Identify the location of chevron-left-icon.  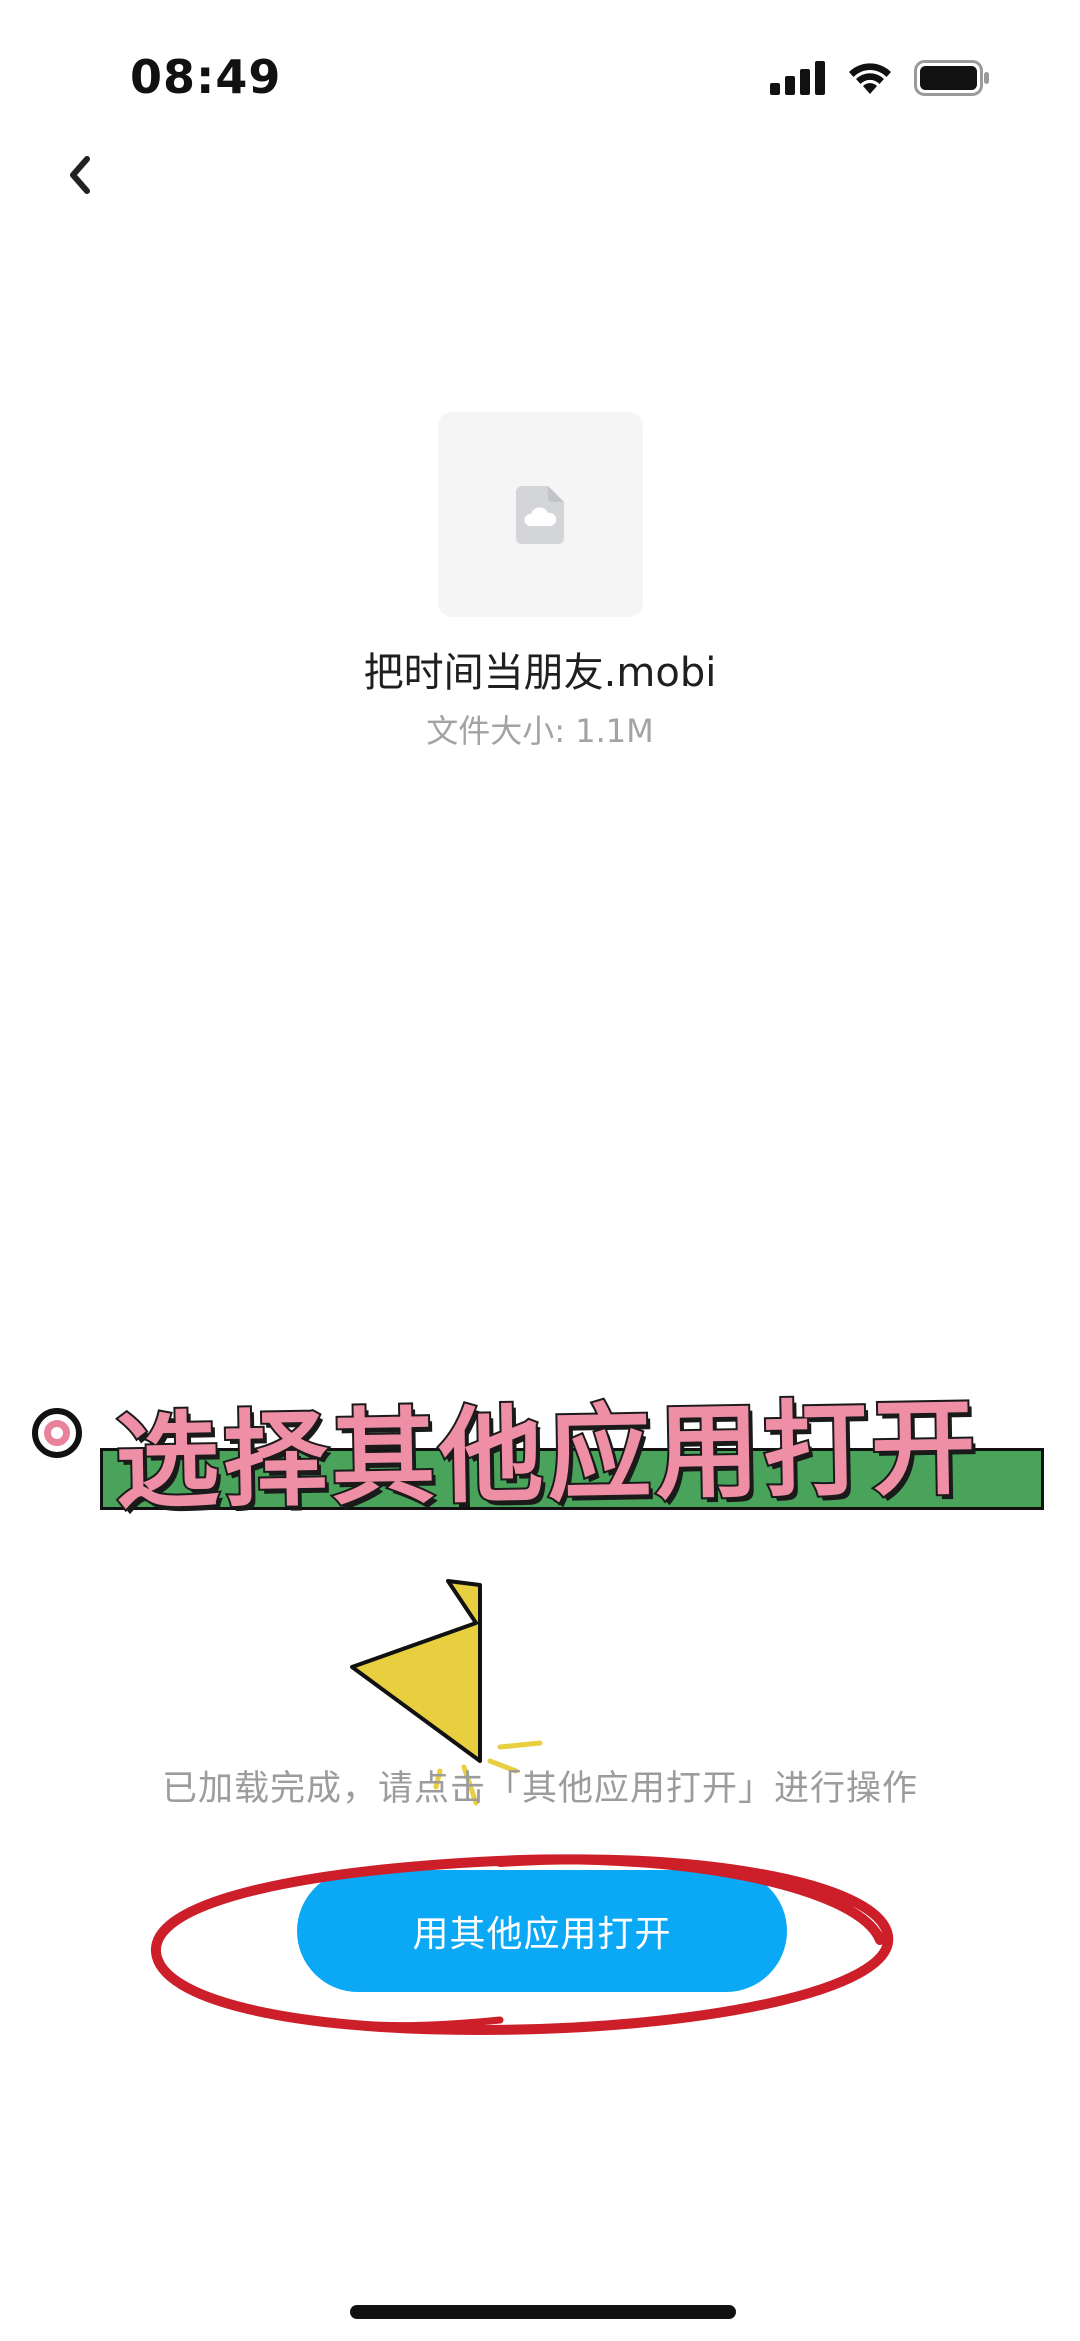
(80, 175).